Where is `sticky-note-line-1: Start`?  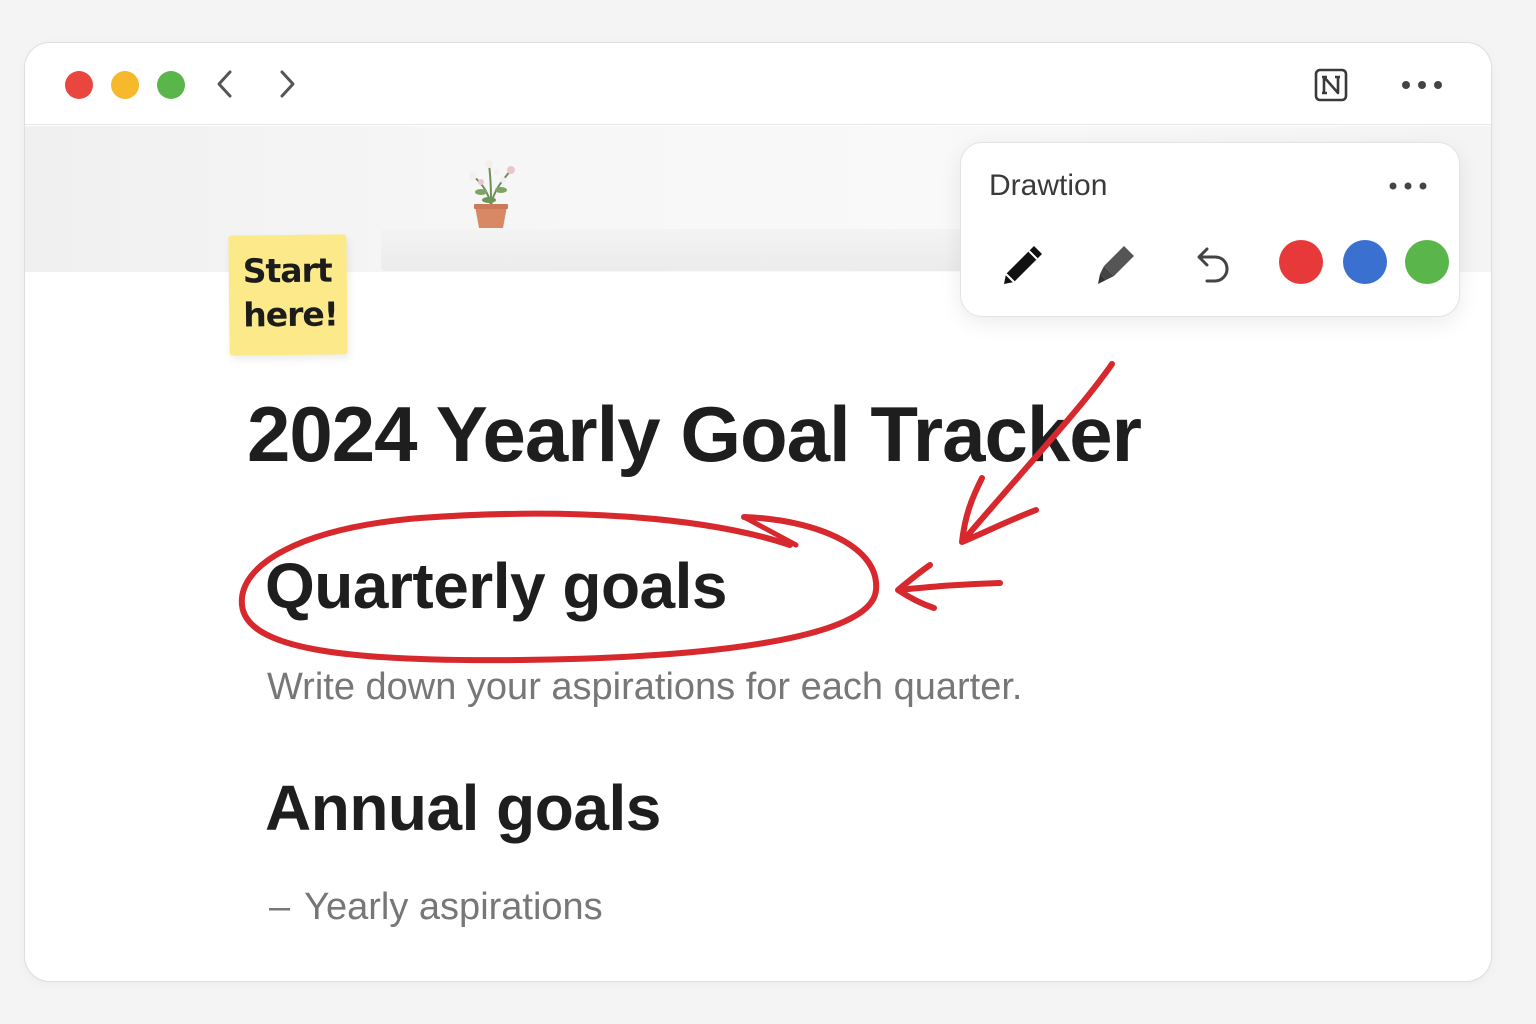
sticky-note-line-1: Start is located at coordinates (287, 270).